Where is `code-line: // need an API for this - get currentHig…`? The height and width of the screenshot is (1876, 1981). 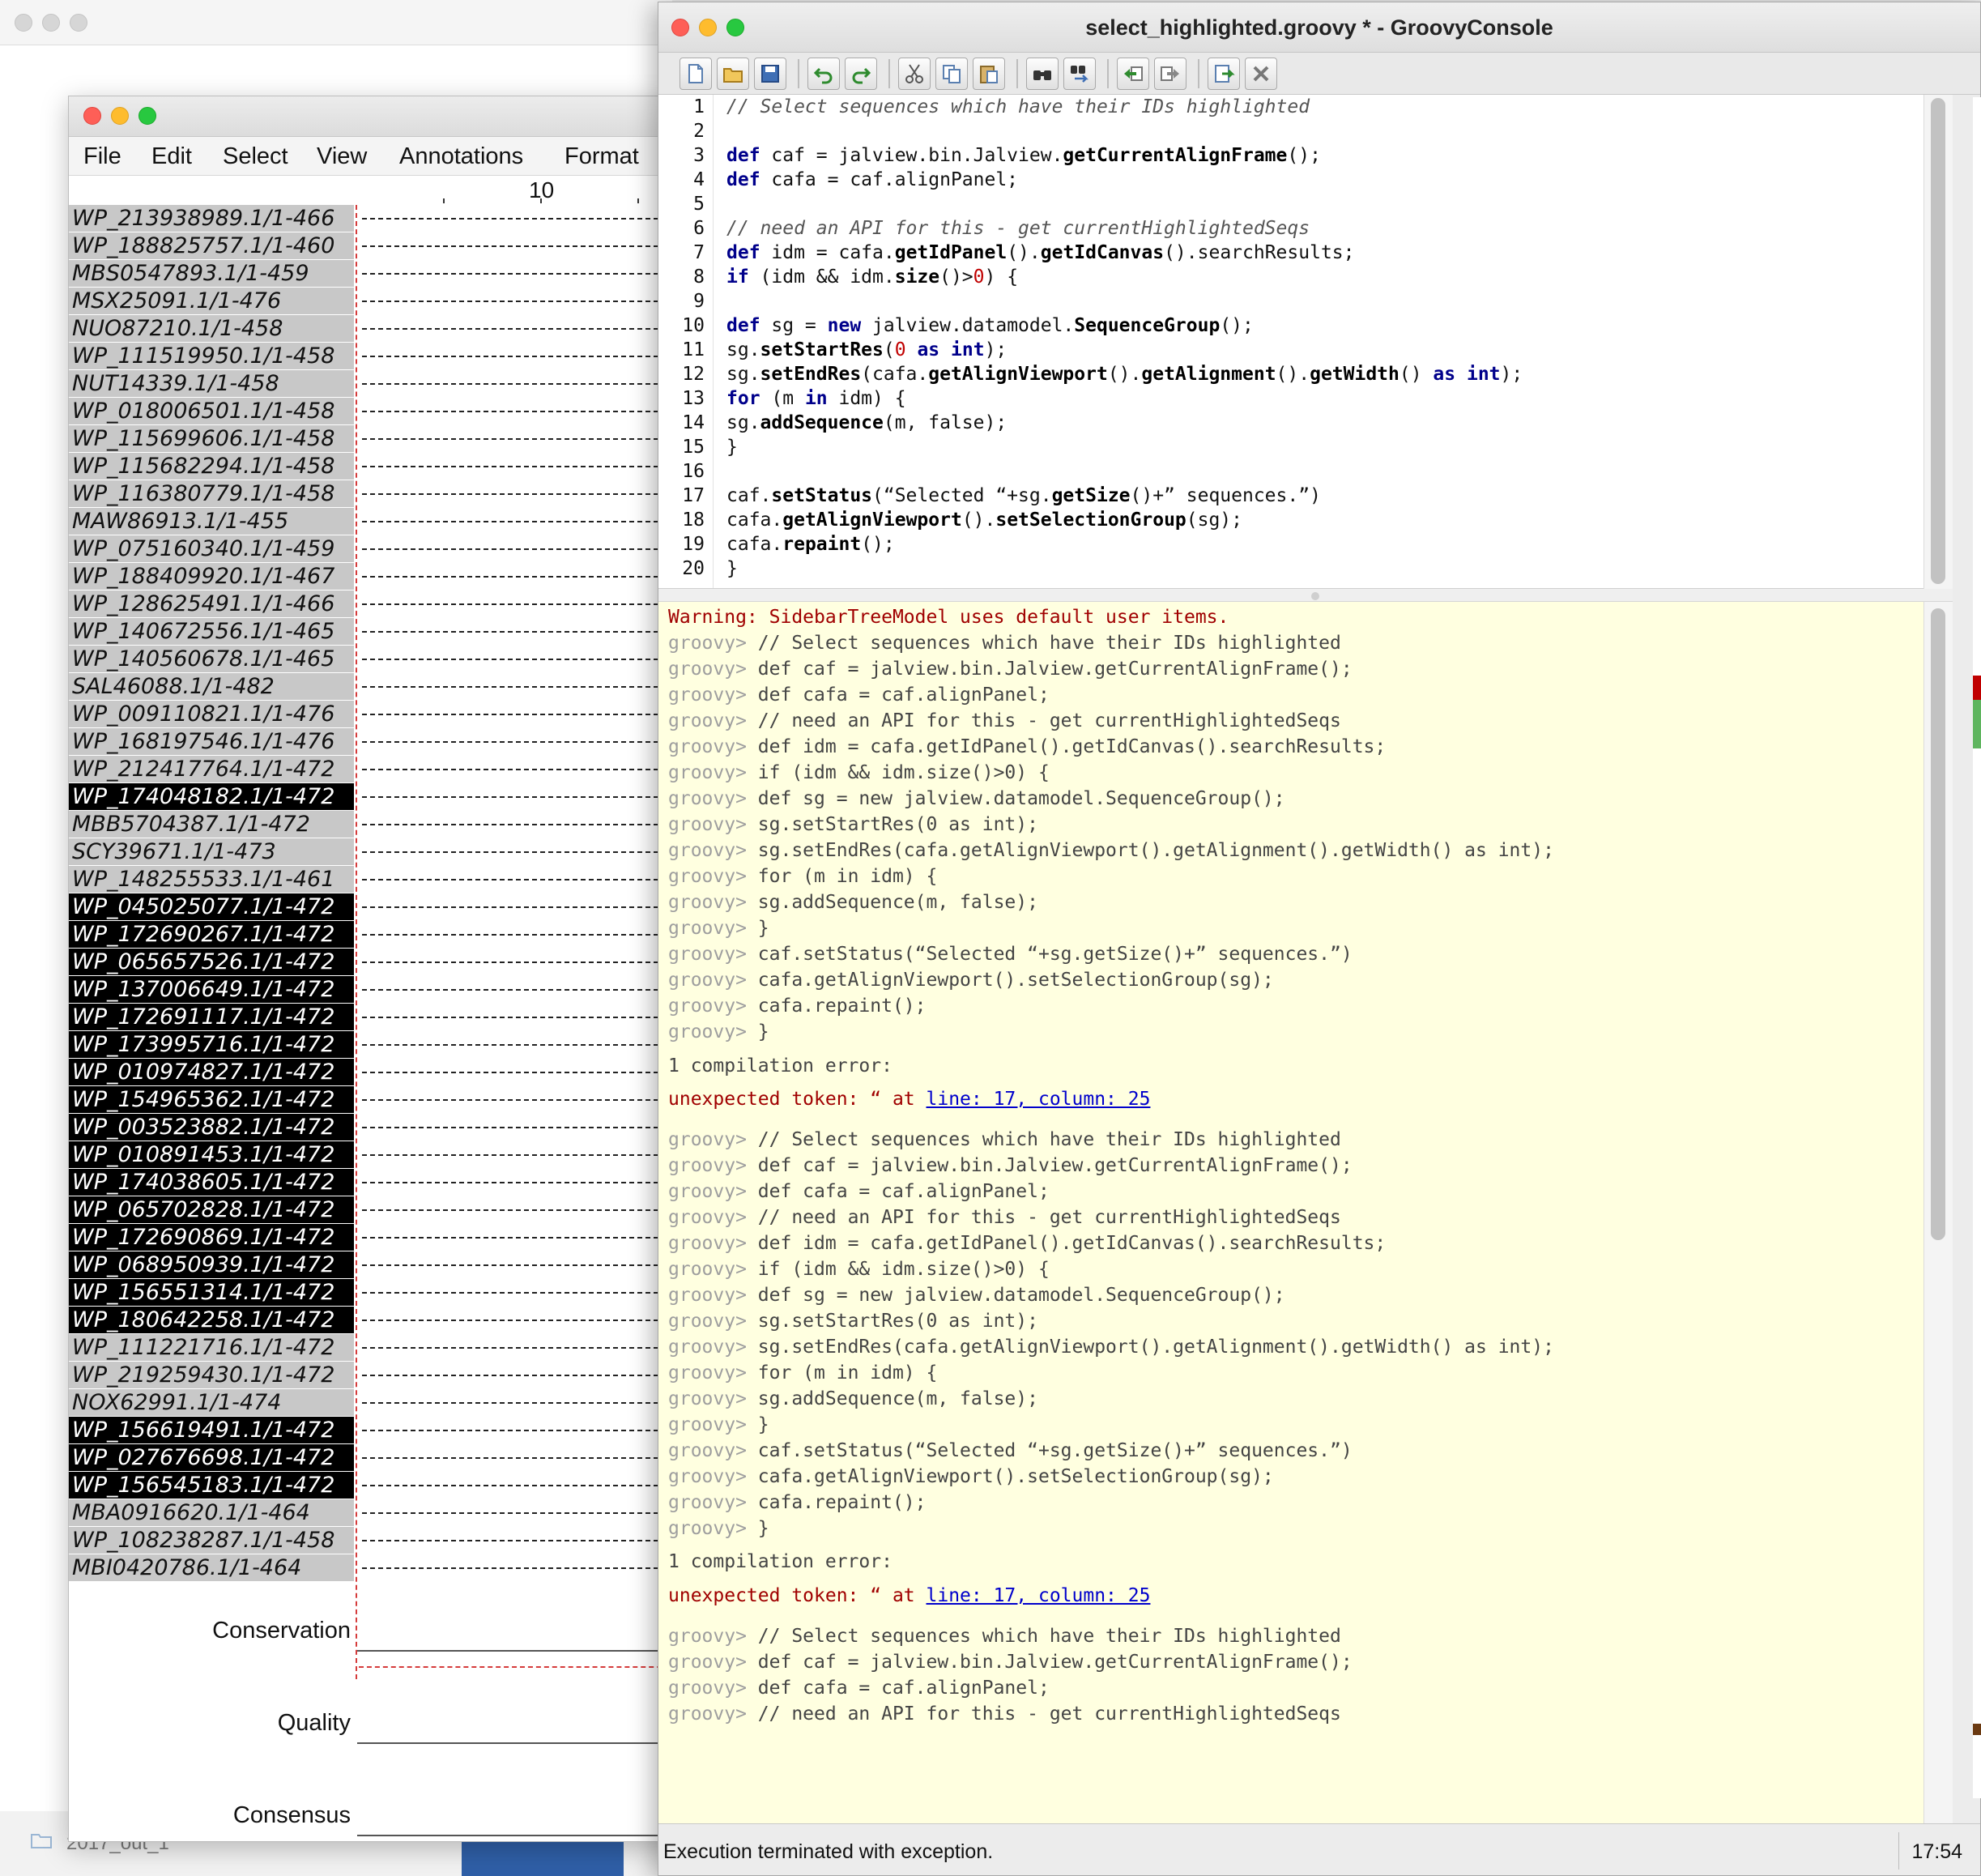 code-line: // need an API for this - get currentHig… is located at coordinates (1018, 228).